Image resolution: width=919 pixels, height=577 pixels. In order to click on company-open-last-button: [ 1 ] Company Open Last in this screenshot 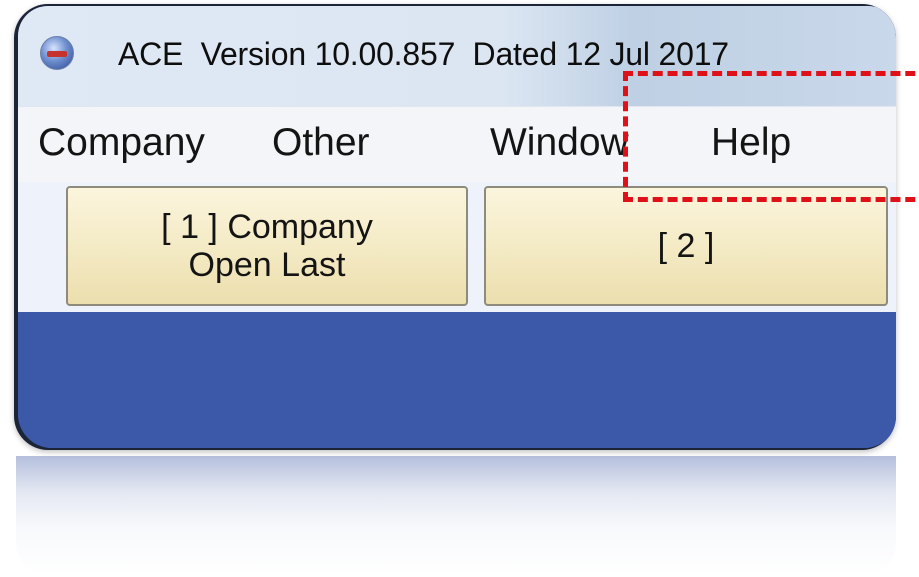, I will do `click(267, 246)`.